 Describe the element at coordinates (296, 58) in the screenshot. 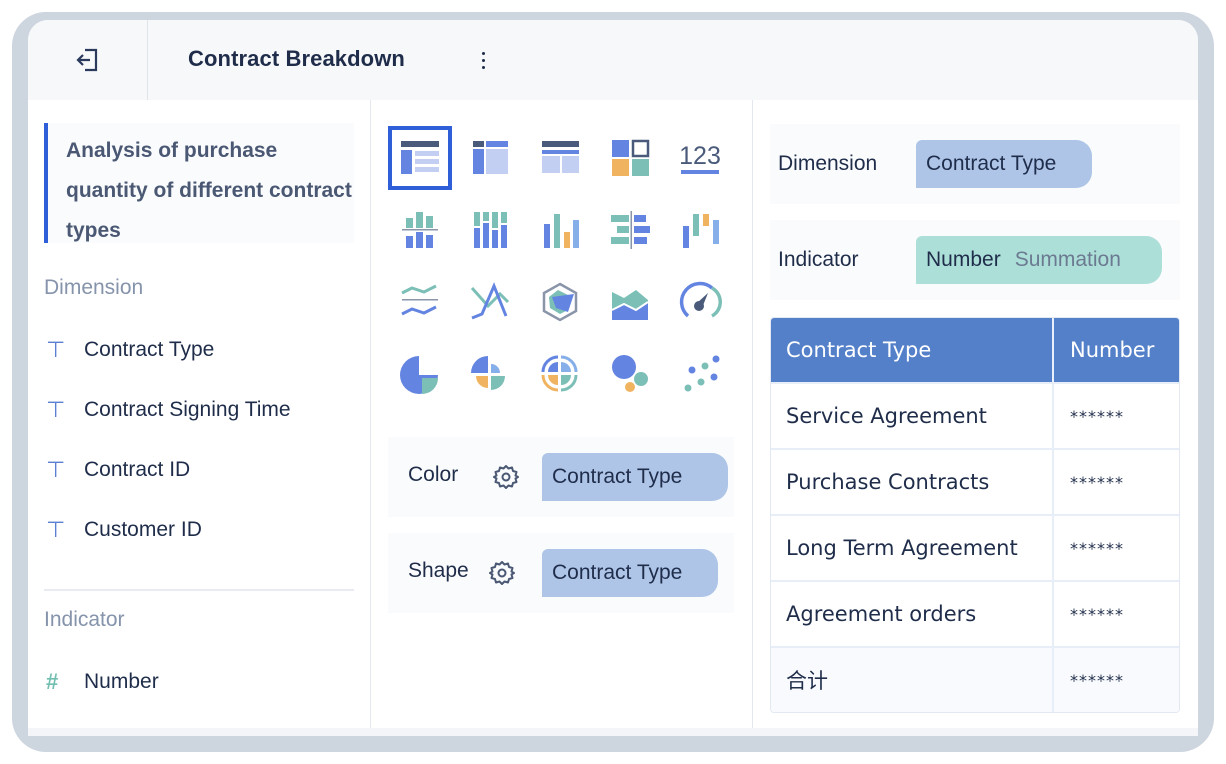

I see `page-title: Contract Breakdown` at that location.